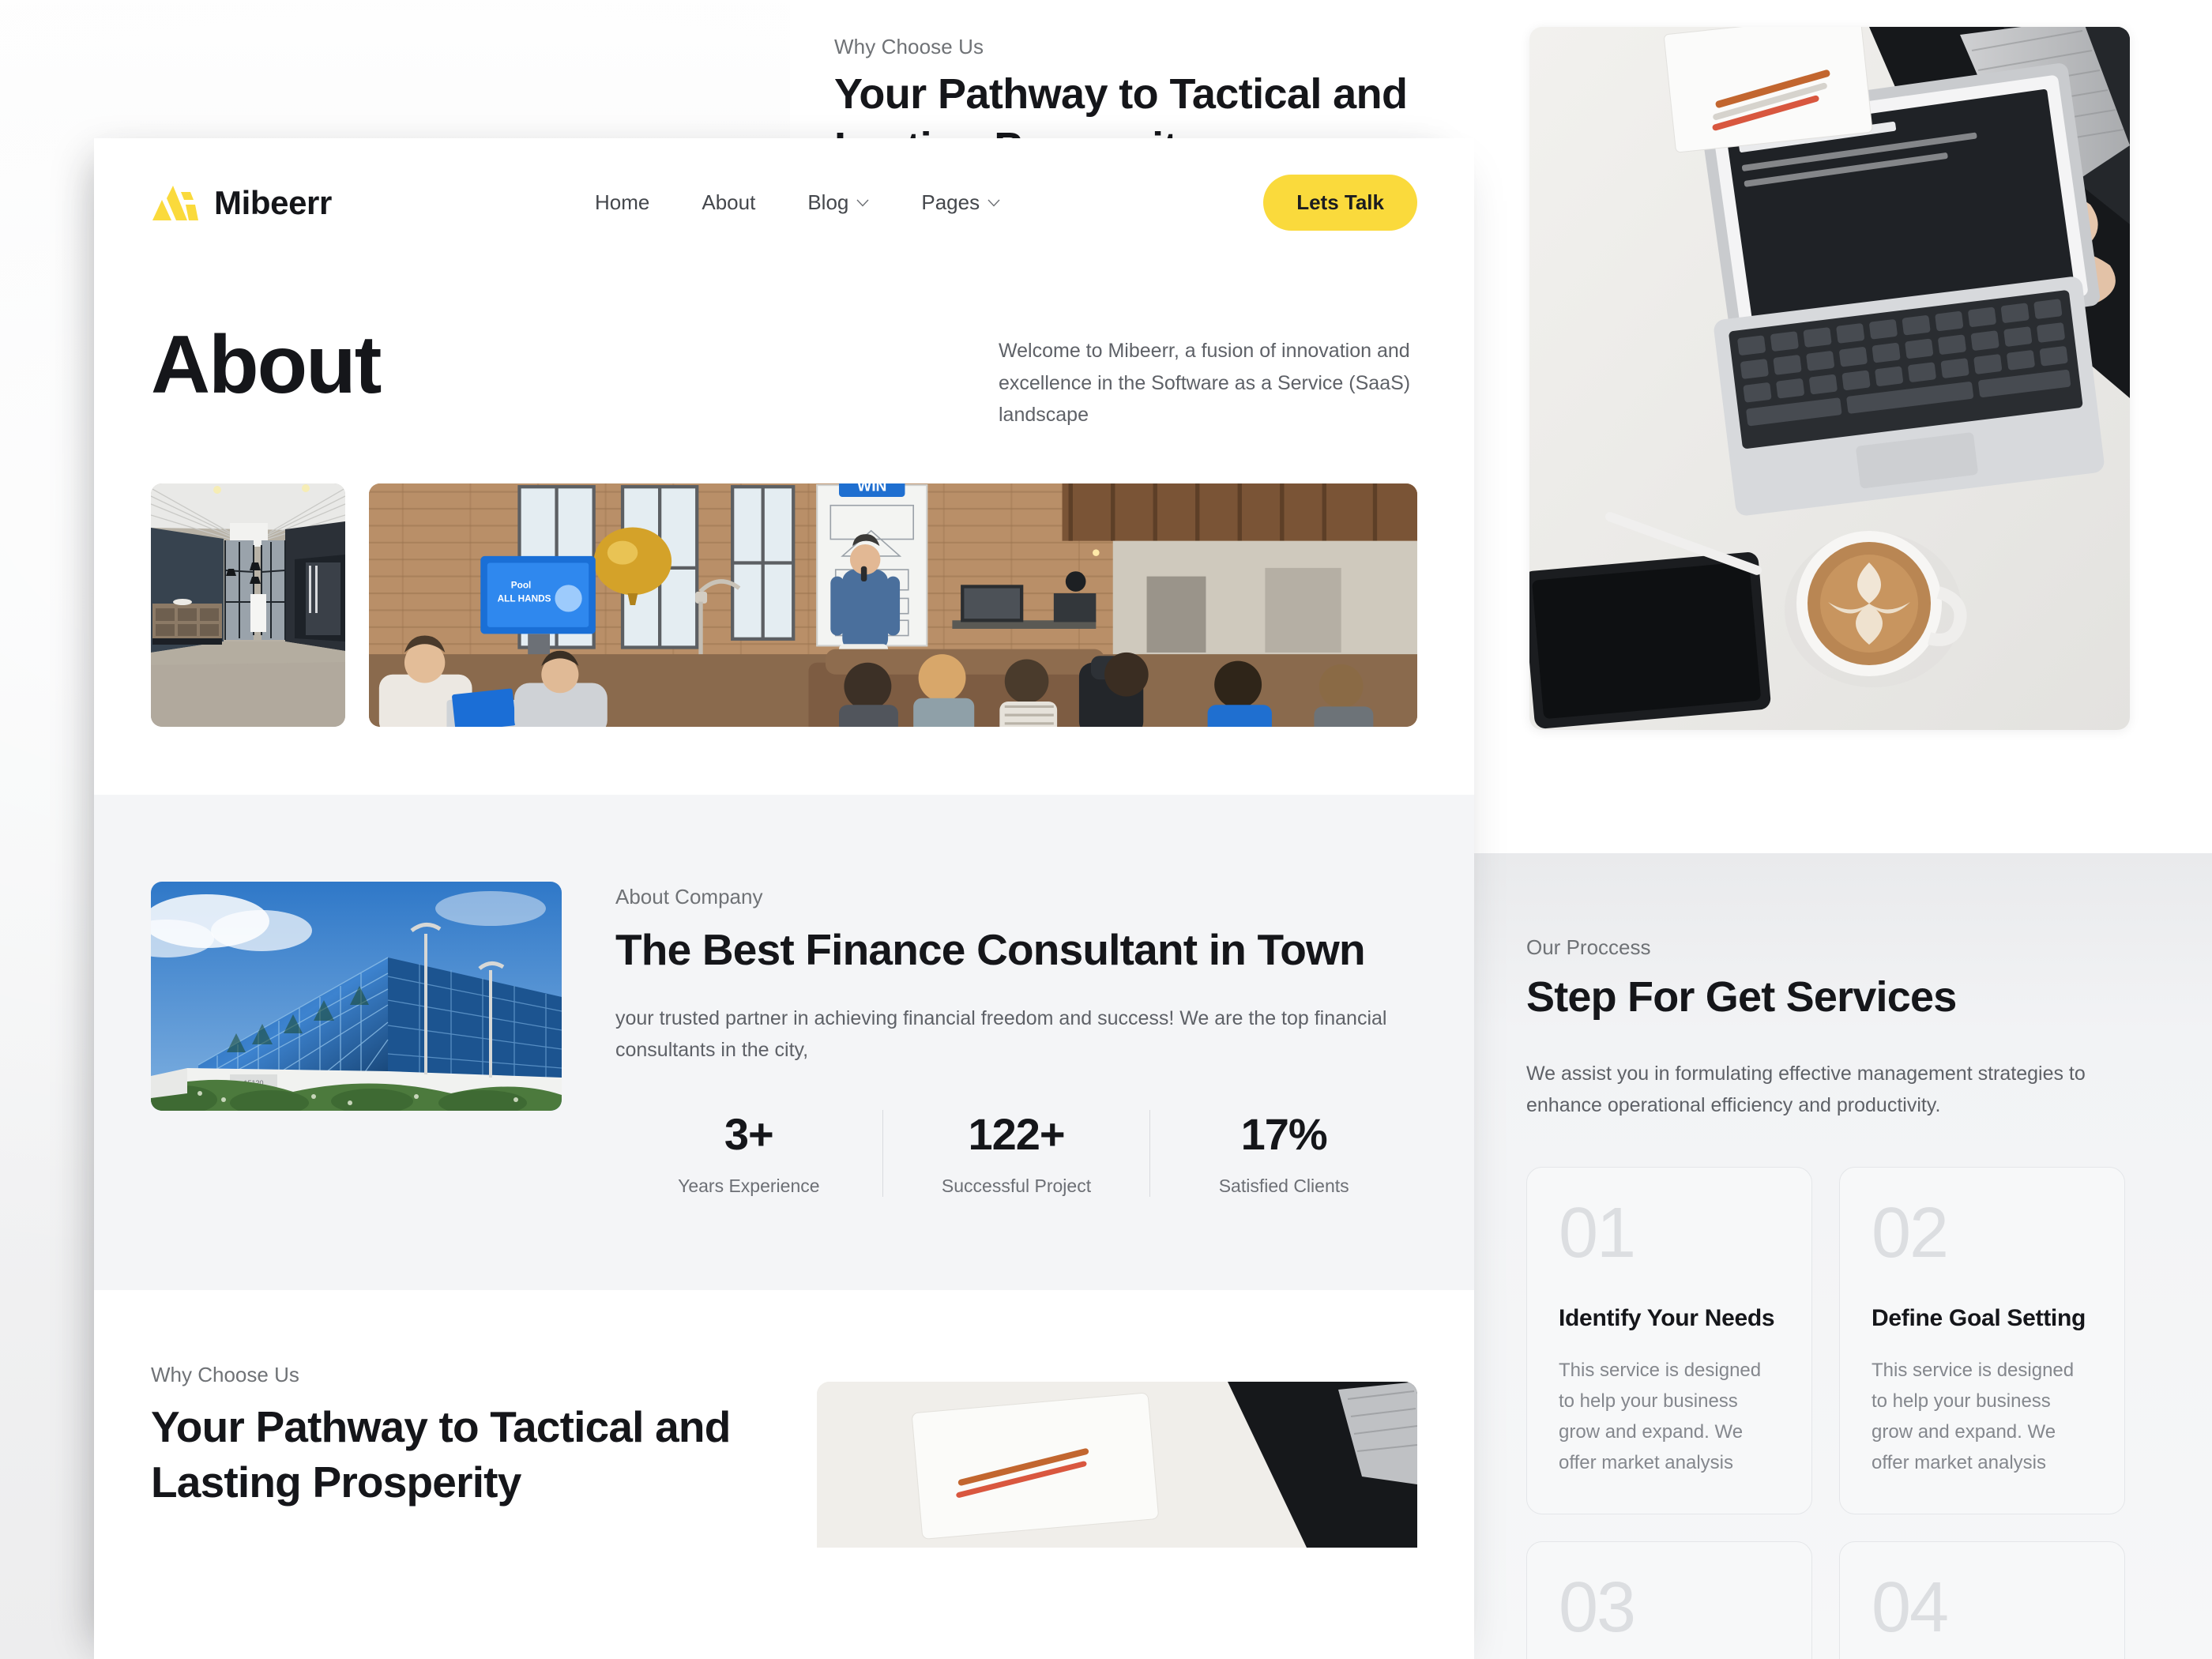 The height and width of the screenshot is (1659, 2212). Describe the element at coordinates (872, 489) in the screenshot. I see `svg-text: WIN` at that location.